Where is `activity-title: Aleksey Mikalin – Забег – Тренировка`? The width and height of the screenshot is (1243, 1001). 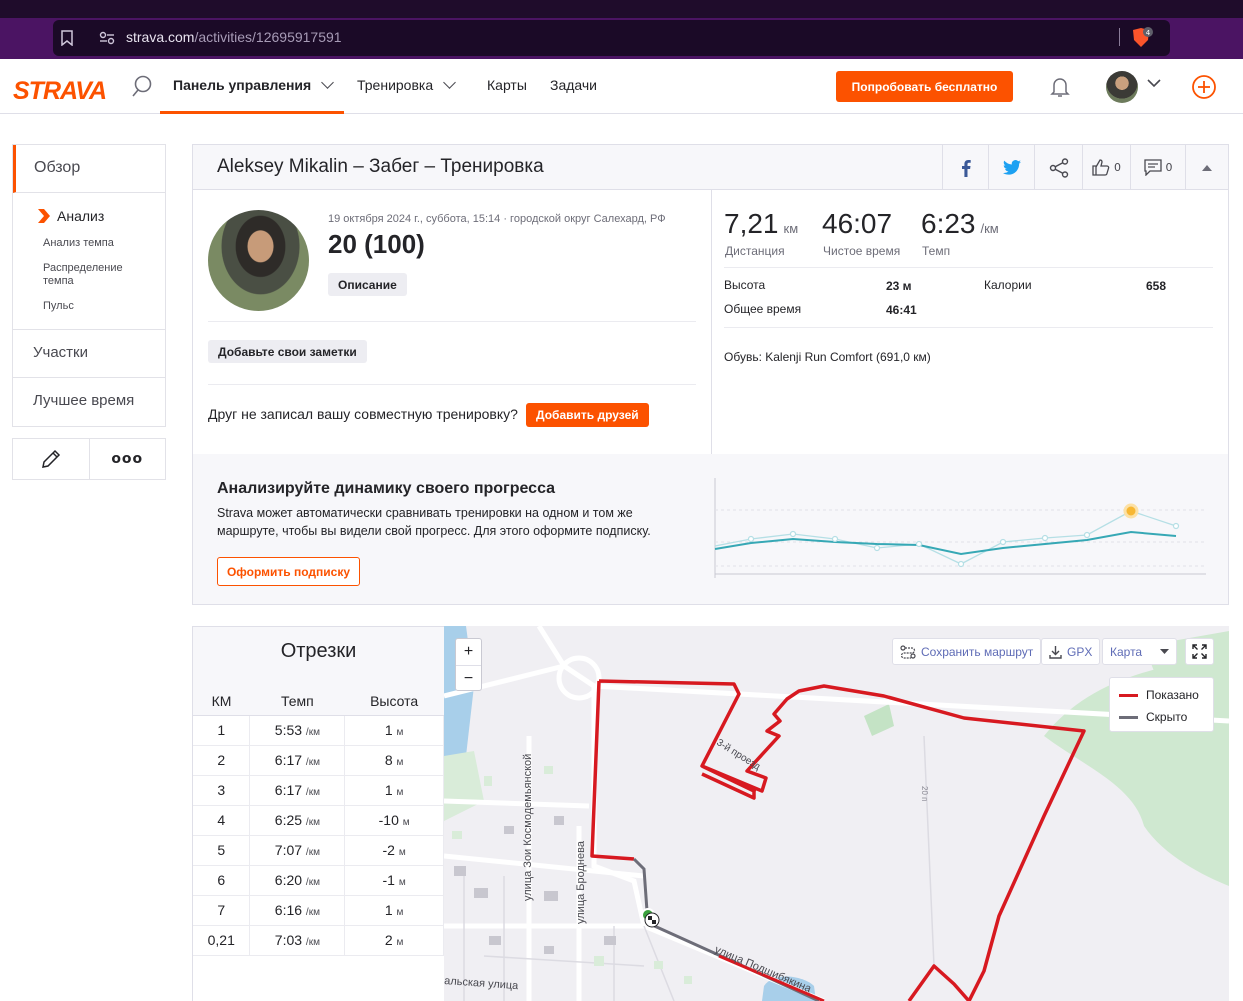
activity-title: Aleksey Mikalin – Забег – Тренировка is located at coordinates (380, 166).